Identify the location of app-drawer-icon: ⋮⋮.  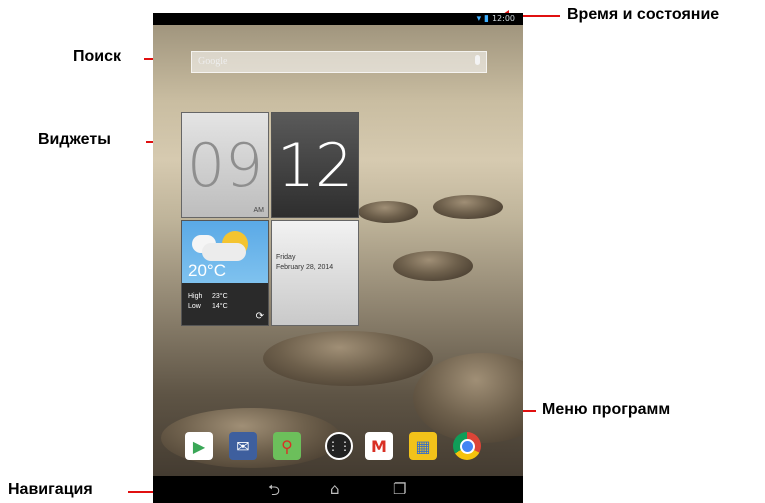
(339, 446).